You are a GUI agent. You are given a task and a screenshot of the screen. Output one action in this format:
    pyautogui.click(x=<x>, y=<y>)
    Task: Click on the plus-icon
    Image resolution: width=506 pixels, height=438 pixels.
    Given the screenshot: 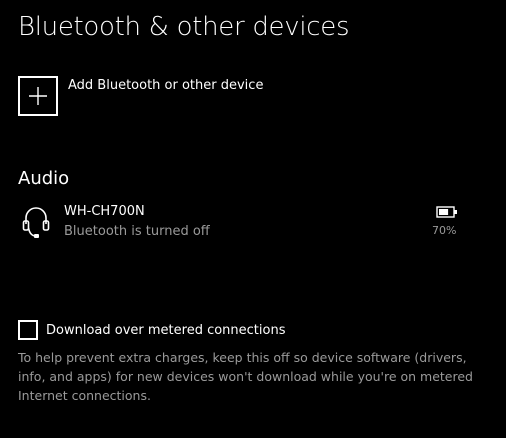 What is the action you would take?
    pyautogui.click(x=38, y=96)
    